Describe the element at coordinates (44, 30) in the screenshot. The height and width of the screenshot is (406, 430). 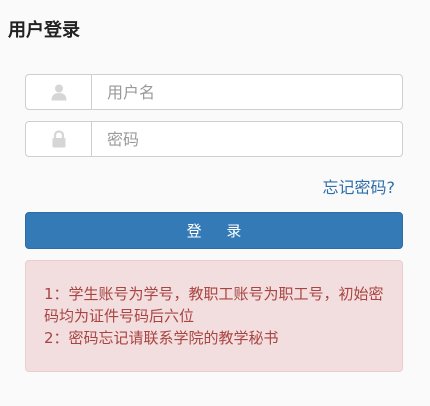
I see `page-title: 用户登录` at that location.